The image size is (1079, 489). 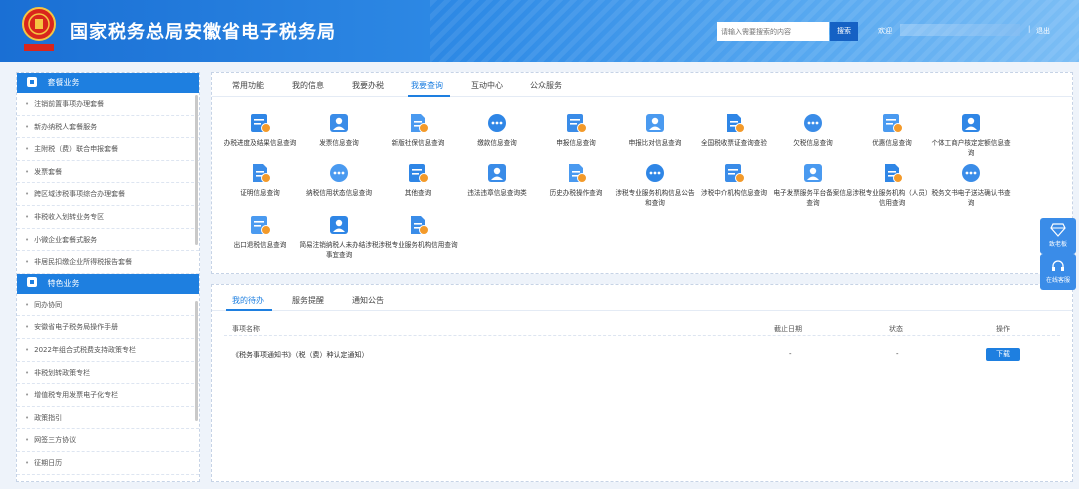 I want to click on tab-common: 常用功能, so click(x=248, y=85).